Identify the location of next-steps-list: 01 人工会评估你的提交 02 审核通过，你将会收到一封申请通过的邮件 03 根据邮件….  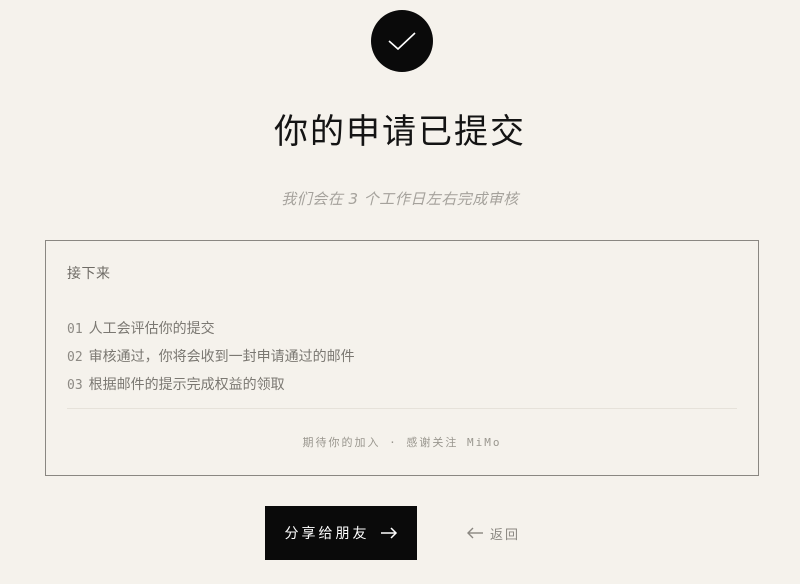
(211, 357).